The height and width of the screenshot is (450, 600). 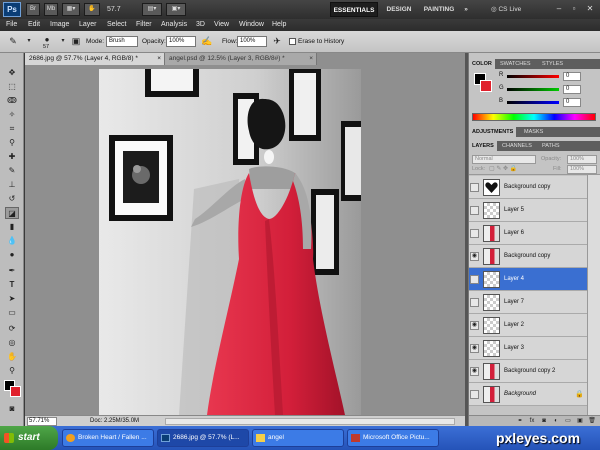 I want to click on flow-input: 100%, so click(x=252, y=41).